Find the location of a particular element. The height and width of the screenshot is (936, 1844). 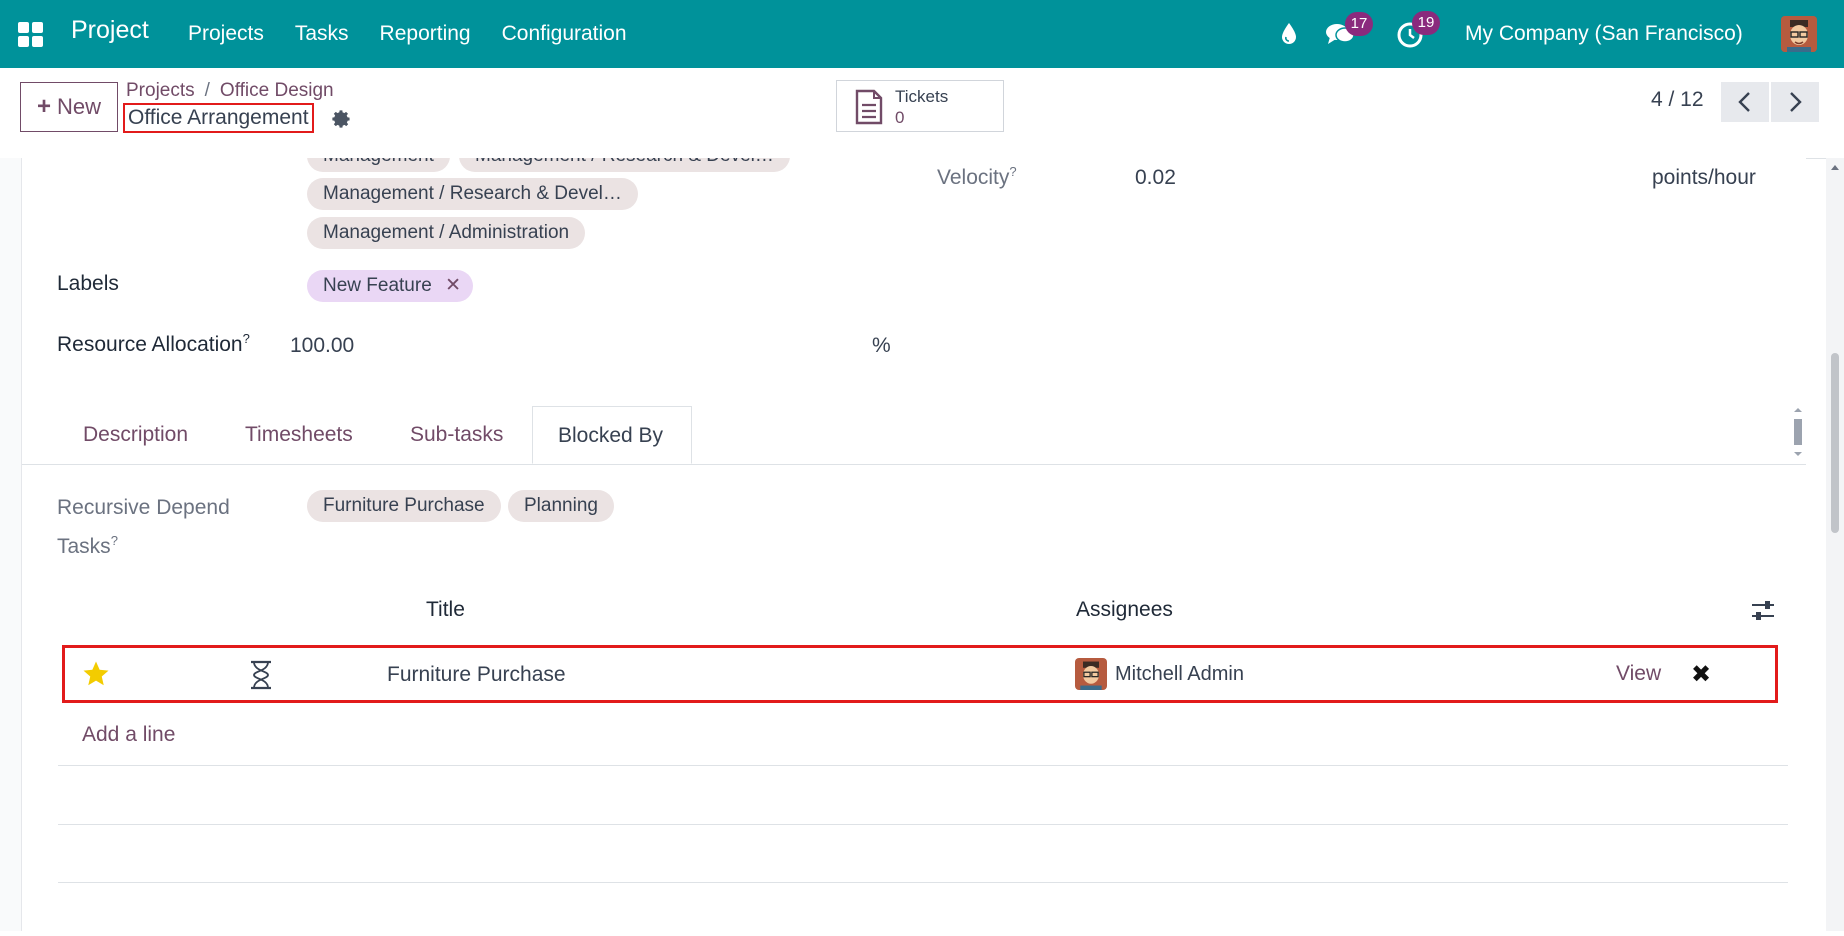

messages-badge: 17 is located at coordinates (1359, 24).